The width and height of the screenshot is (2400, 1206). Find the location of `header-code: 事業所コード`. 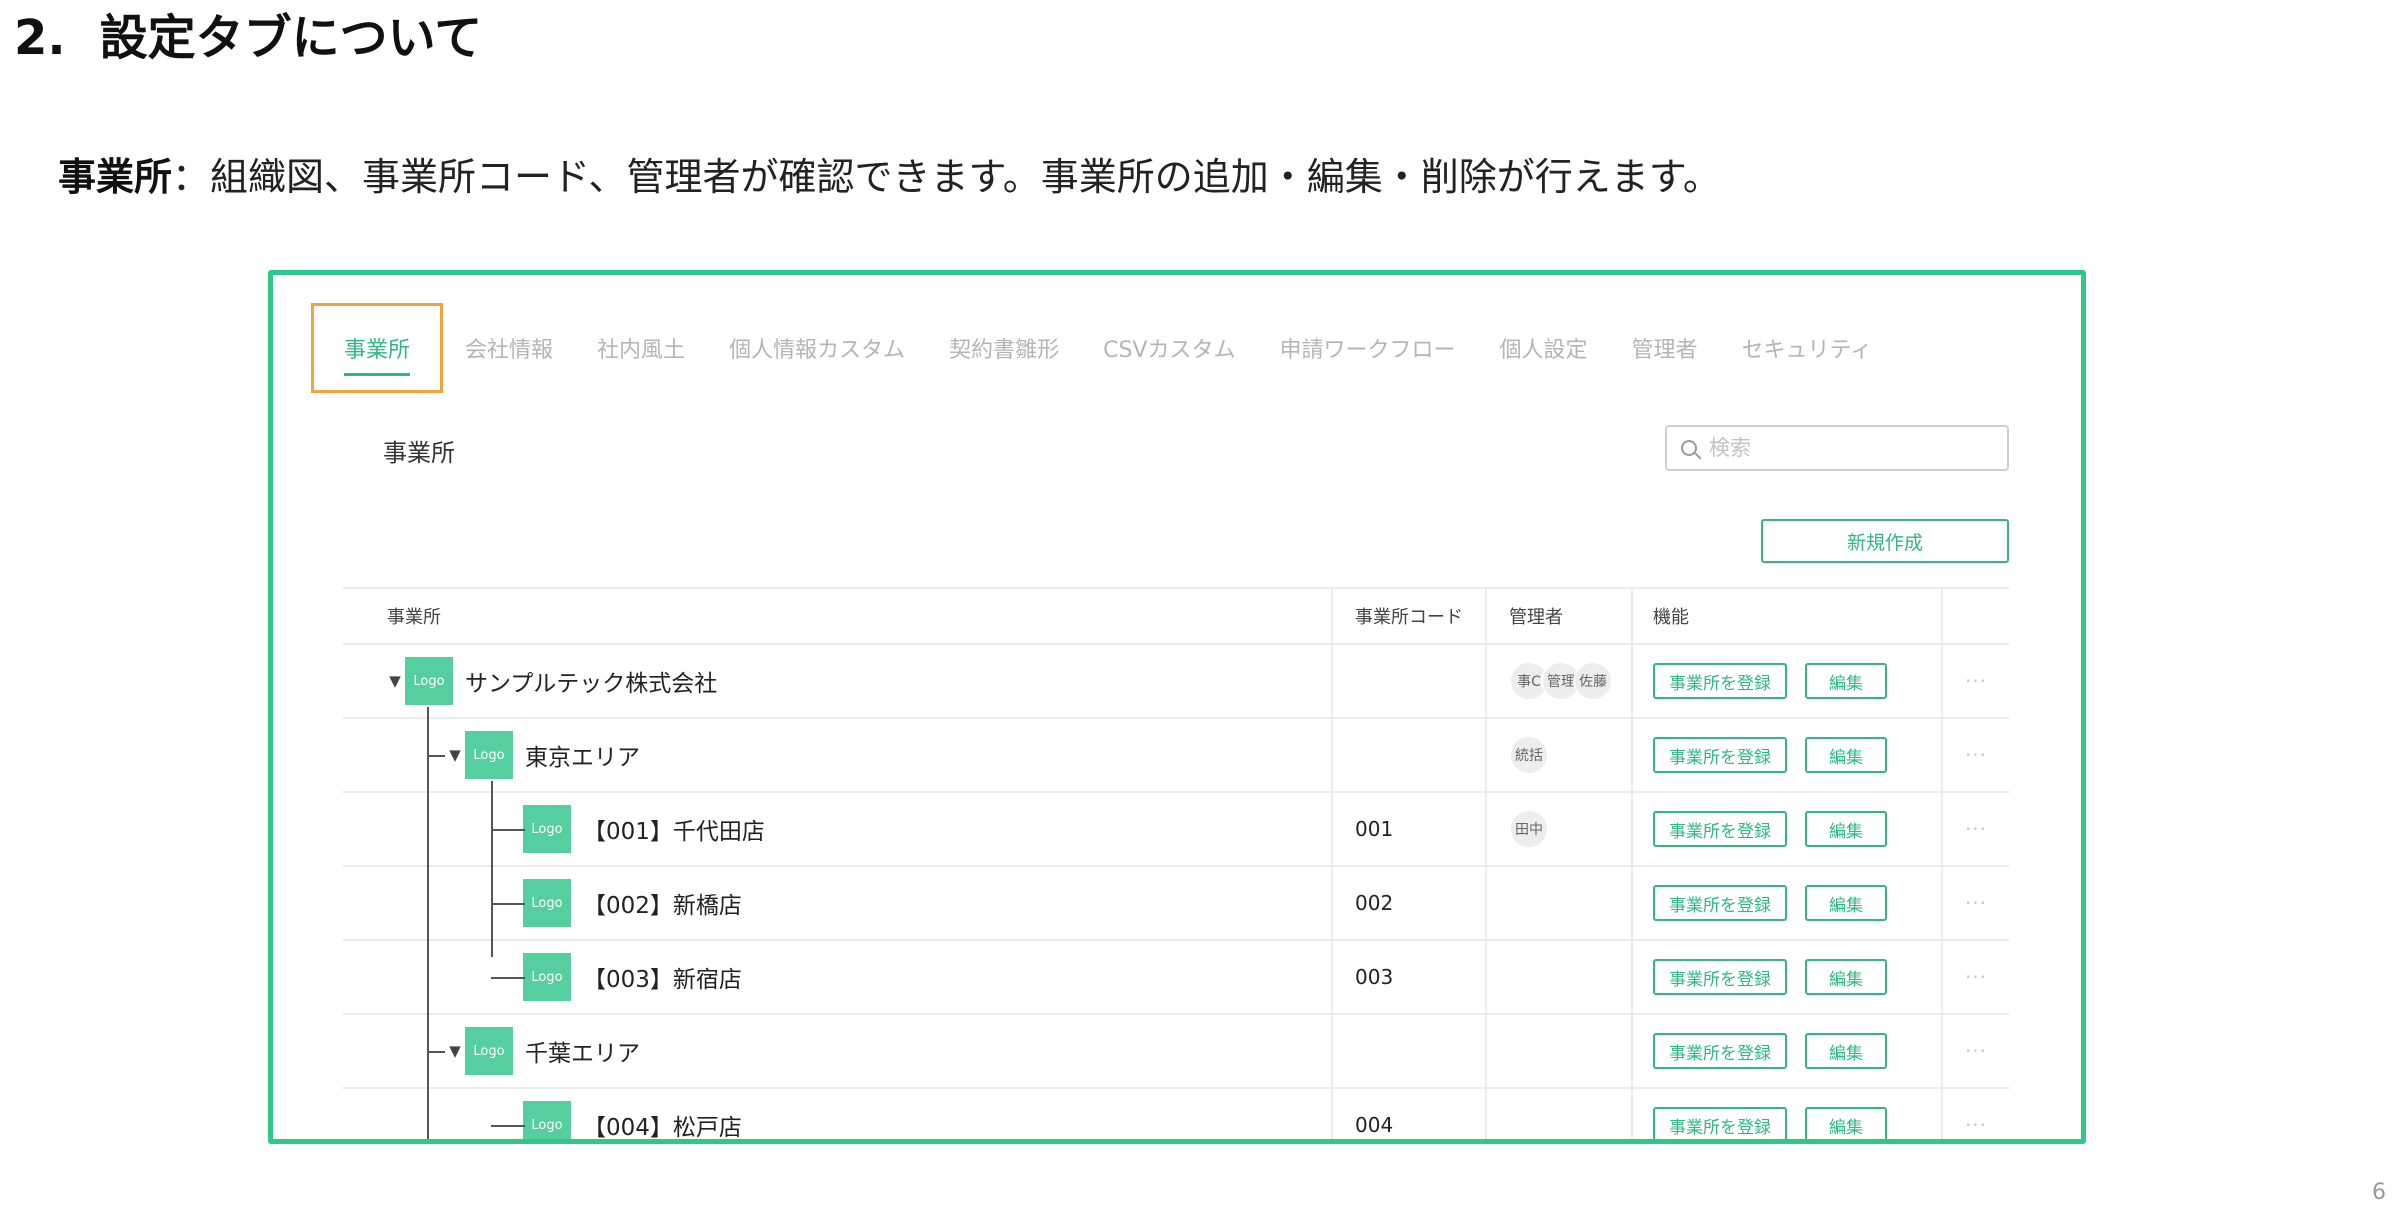

header-code: 事業所コード is located at coordinates (1410, 616).